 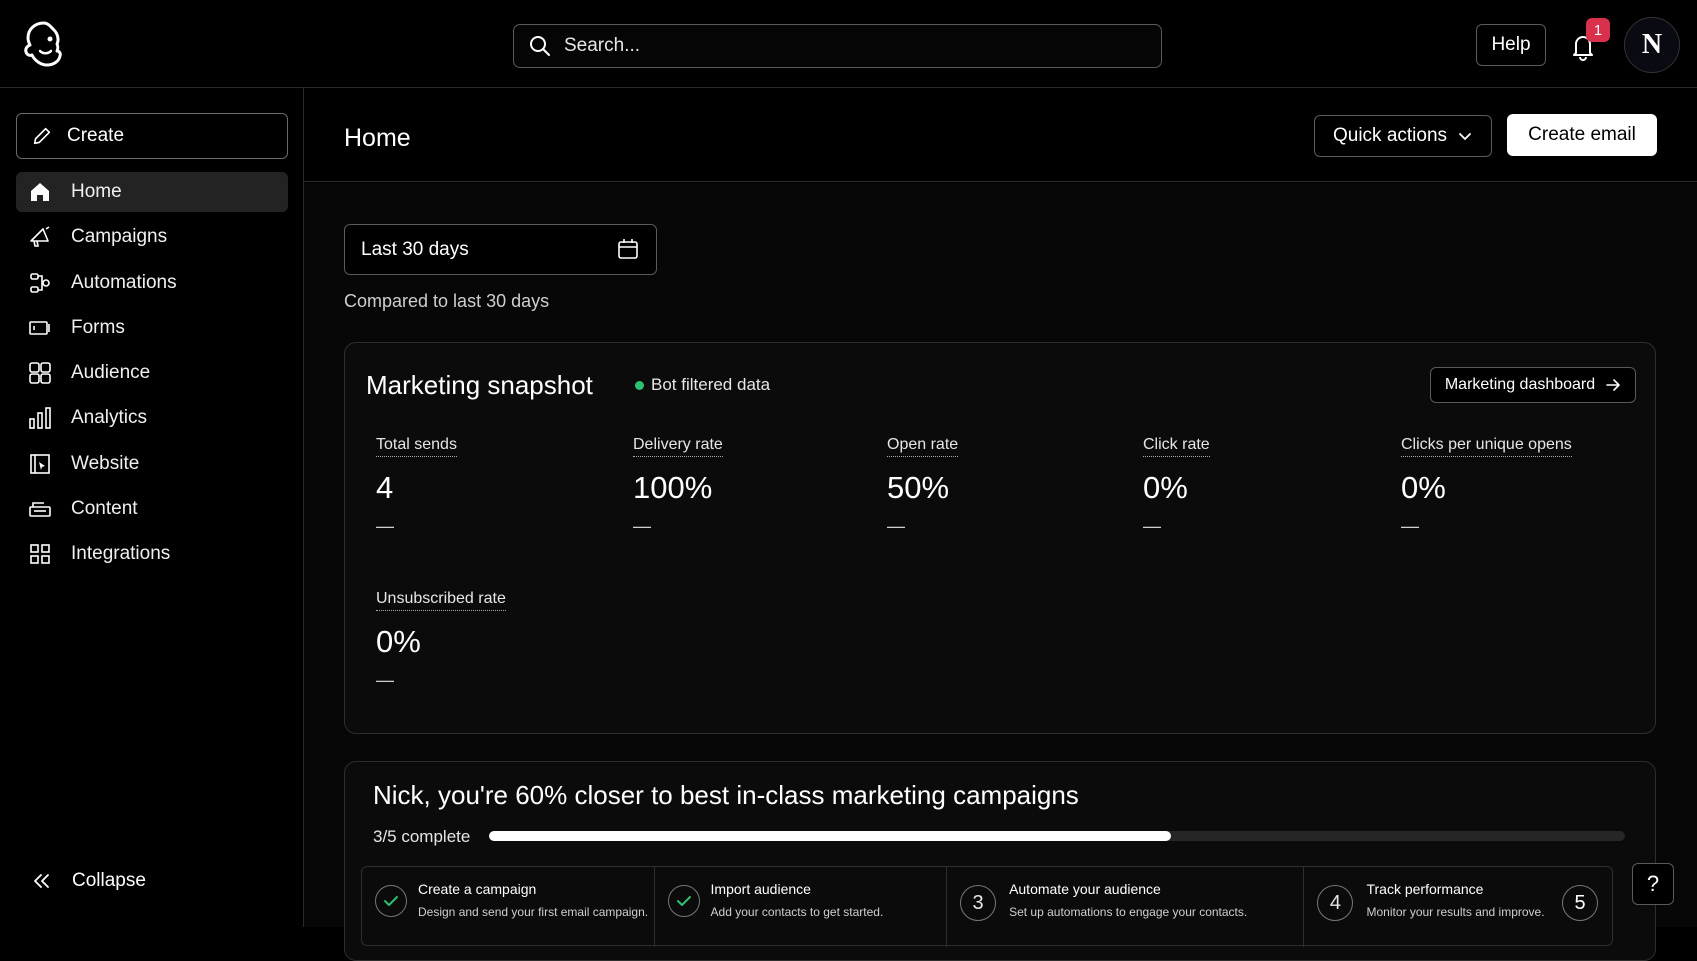 I want to click on sidebar-item-label: Integrations, so click(x=121, y=554).